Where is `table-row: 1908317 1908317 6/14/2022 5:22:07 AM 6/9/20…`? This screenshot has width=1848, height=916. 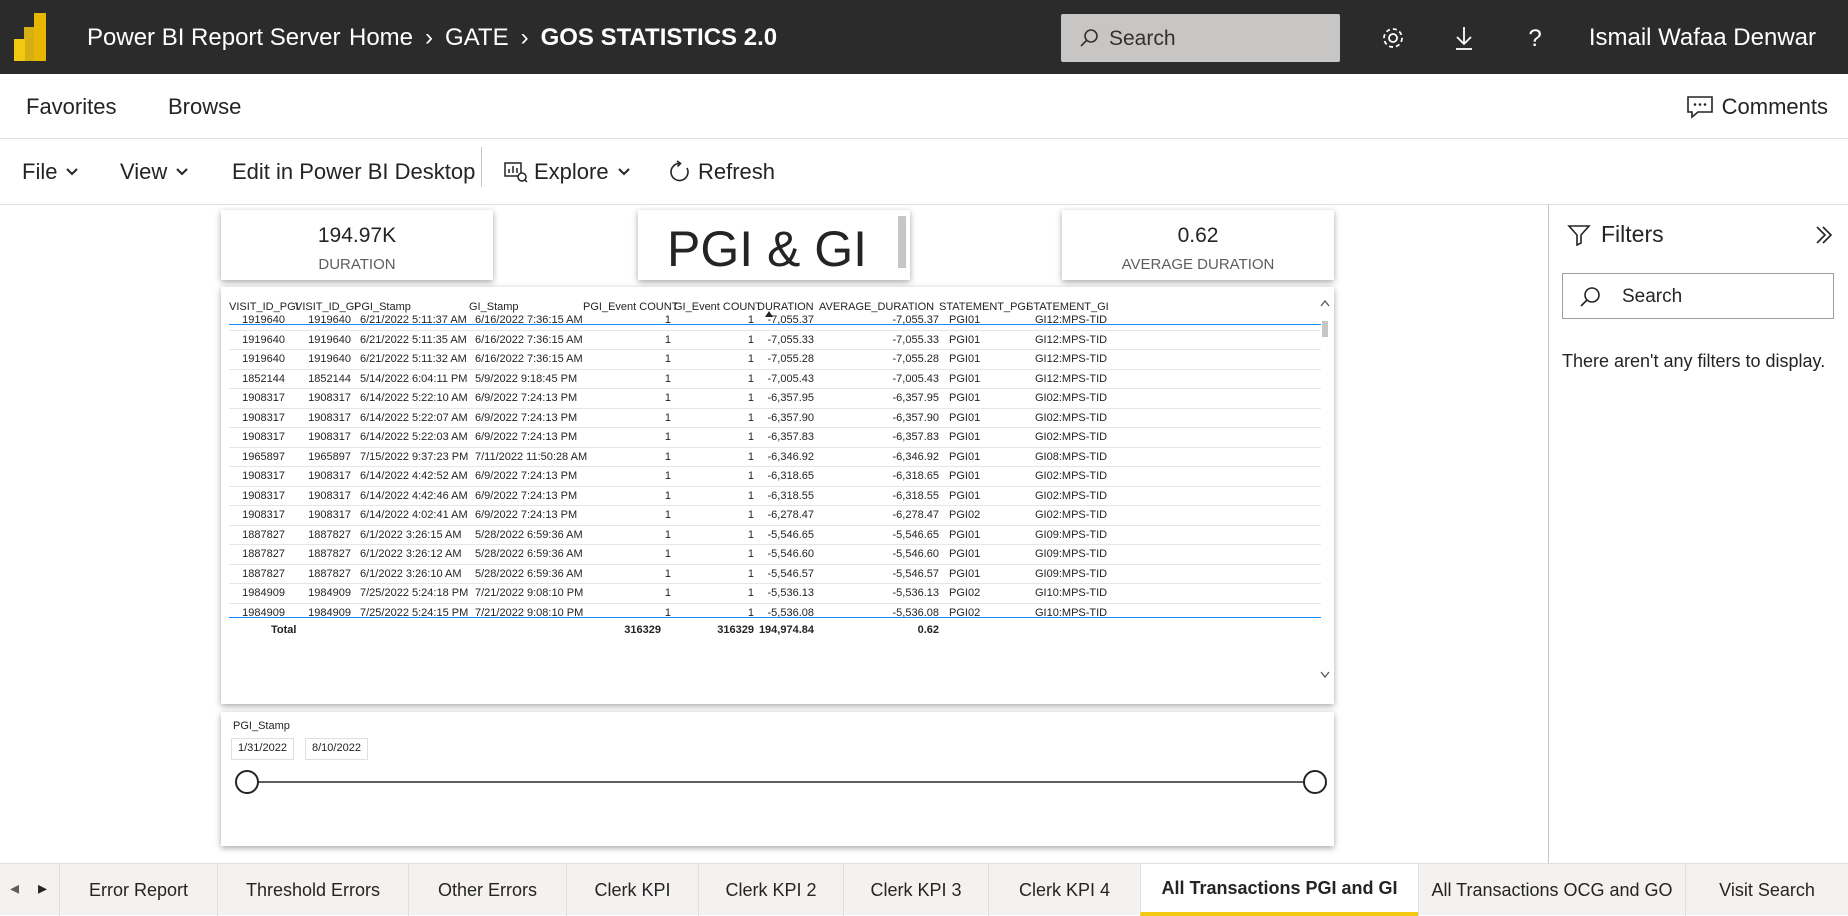 table-row: 1908317 1908317 6/14/2022 5:22:07 AM 6/9/20… is located at coordinates (775, 418).